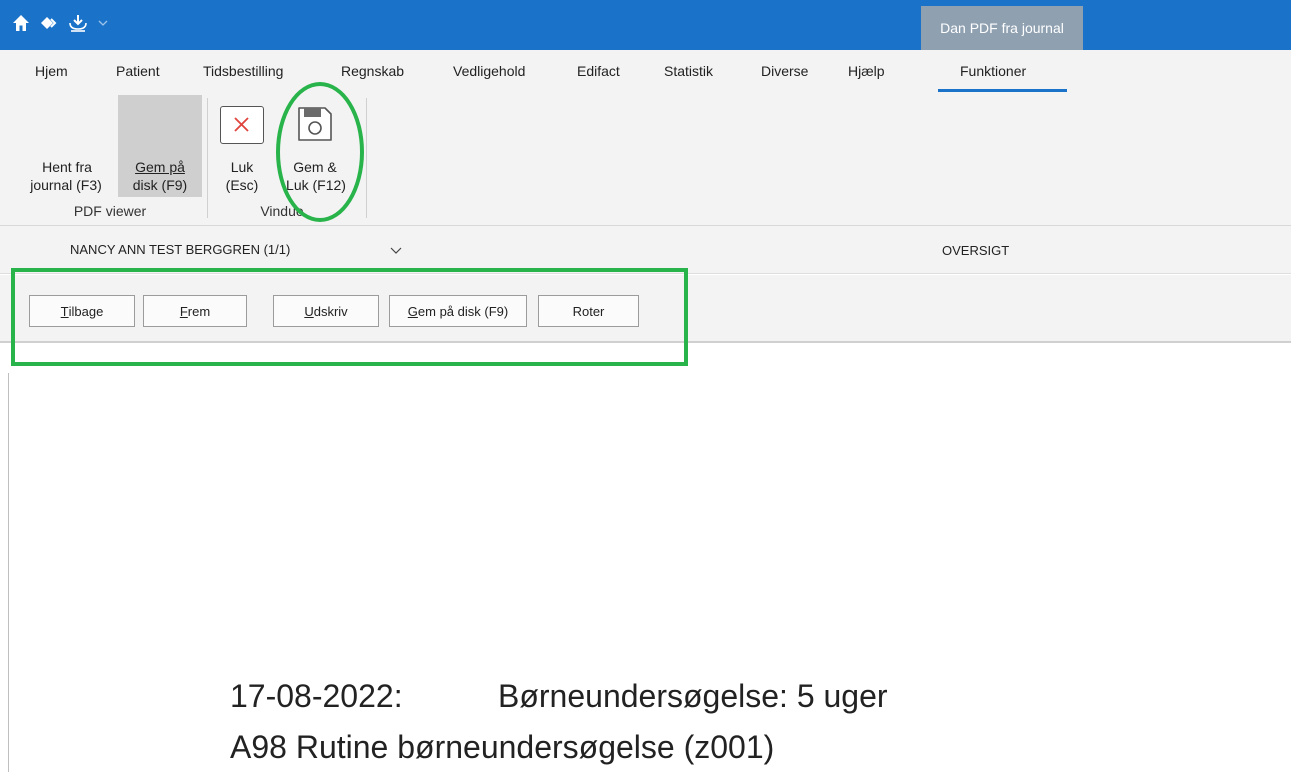  What do you see at coordinates (180, 249) in the screenshot?
I see `patient-name: NANCY ANN TEST BERGGREN (1/1)` at bounding box center [180, 249].